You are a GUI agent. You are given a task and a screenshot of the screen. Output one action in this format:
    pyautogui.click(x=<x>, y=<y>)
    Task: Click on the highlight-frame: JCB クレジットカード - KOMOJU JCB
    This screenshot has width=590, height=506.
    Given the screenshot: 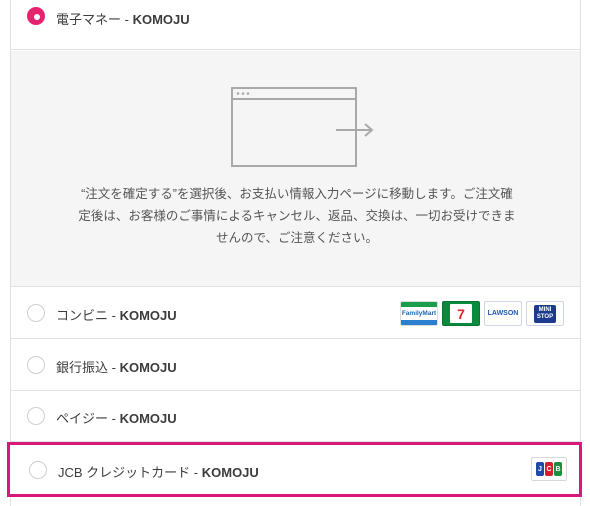 What is the action you would take?
    pyautogui.click(x=294, y=469)
    